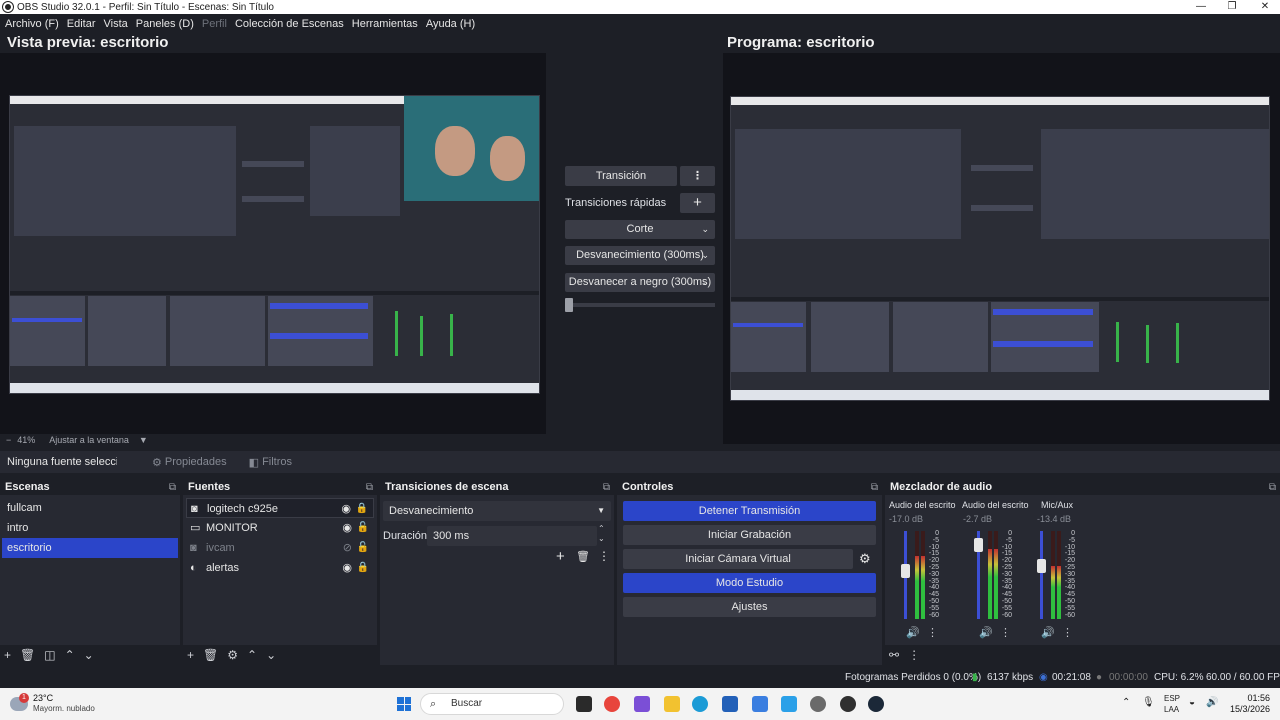  Describe the element at coordinates (116, 24) in the screenshot. I see `menu-view: Vista` at that location.